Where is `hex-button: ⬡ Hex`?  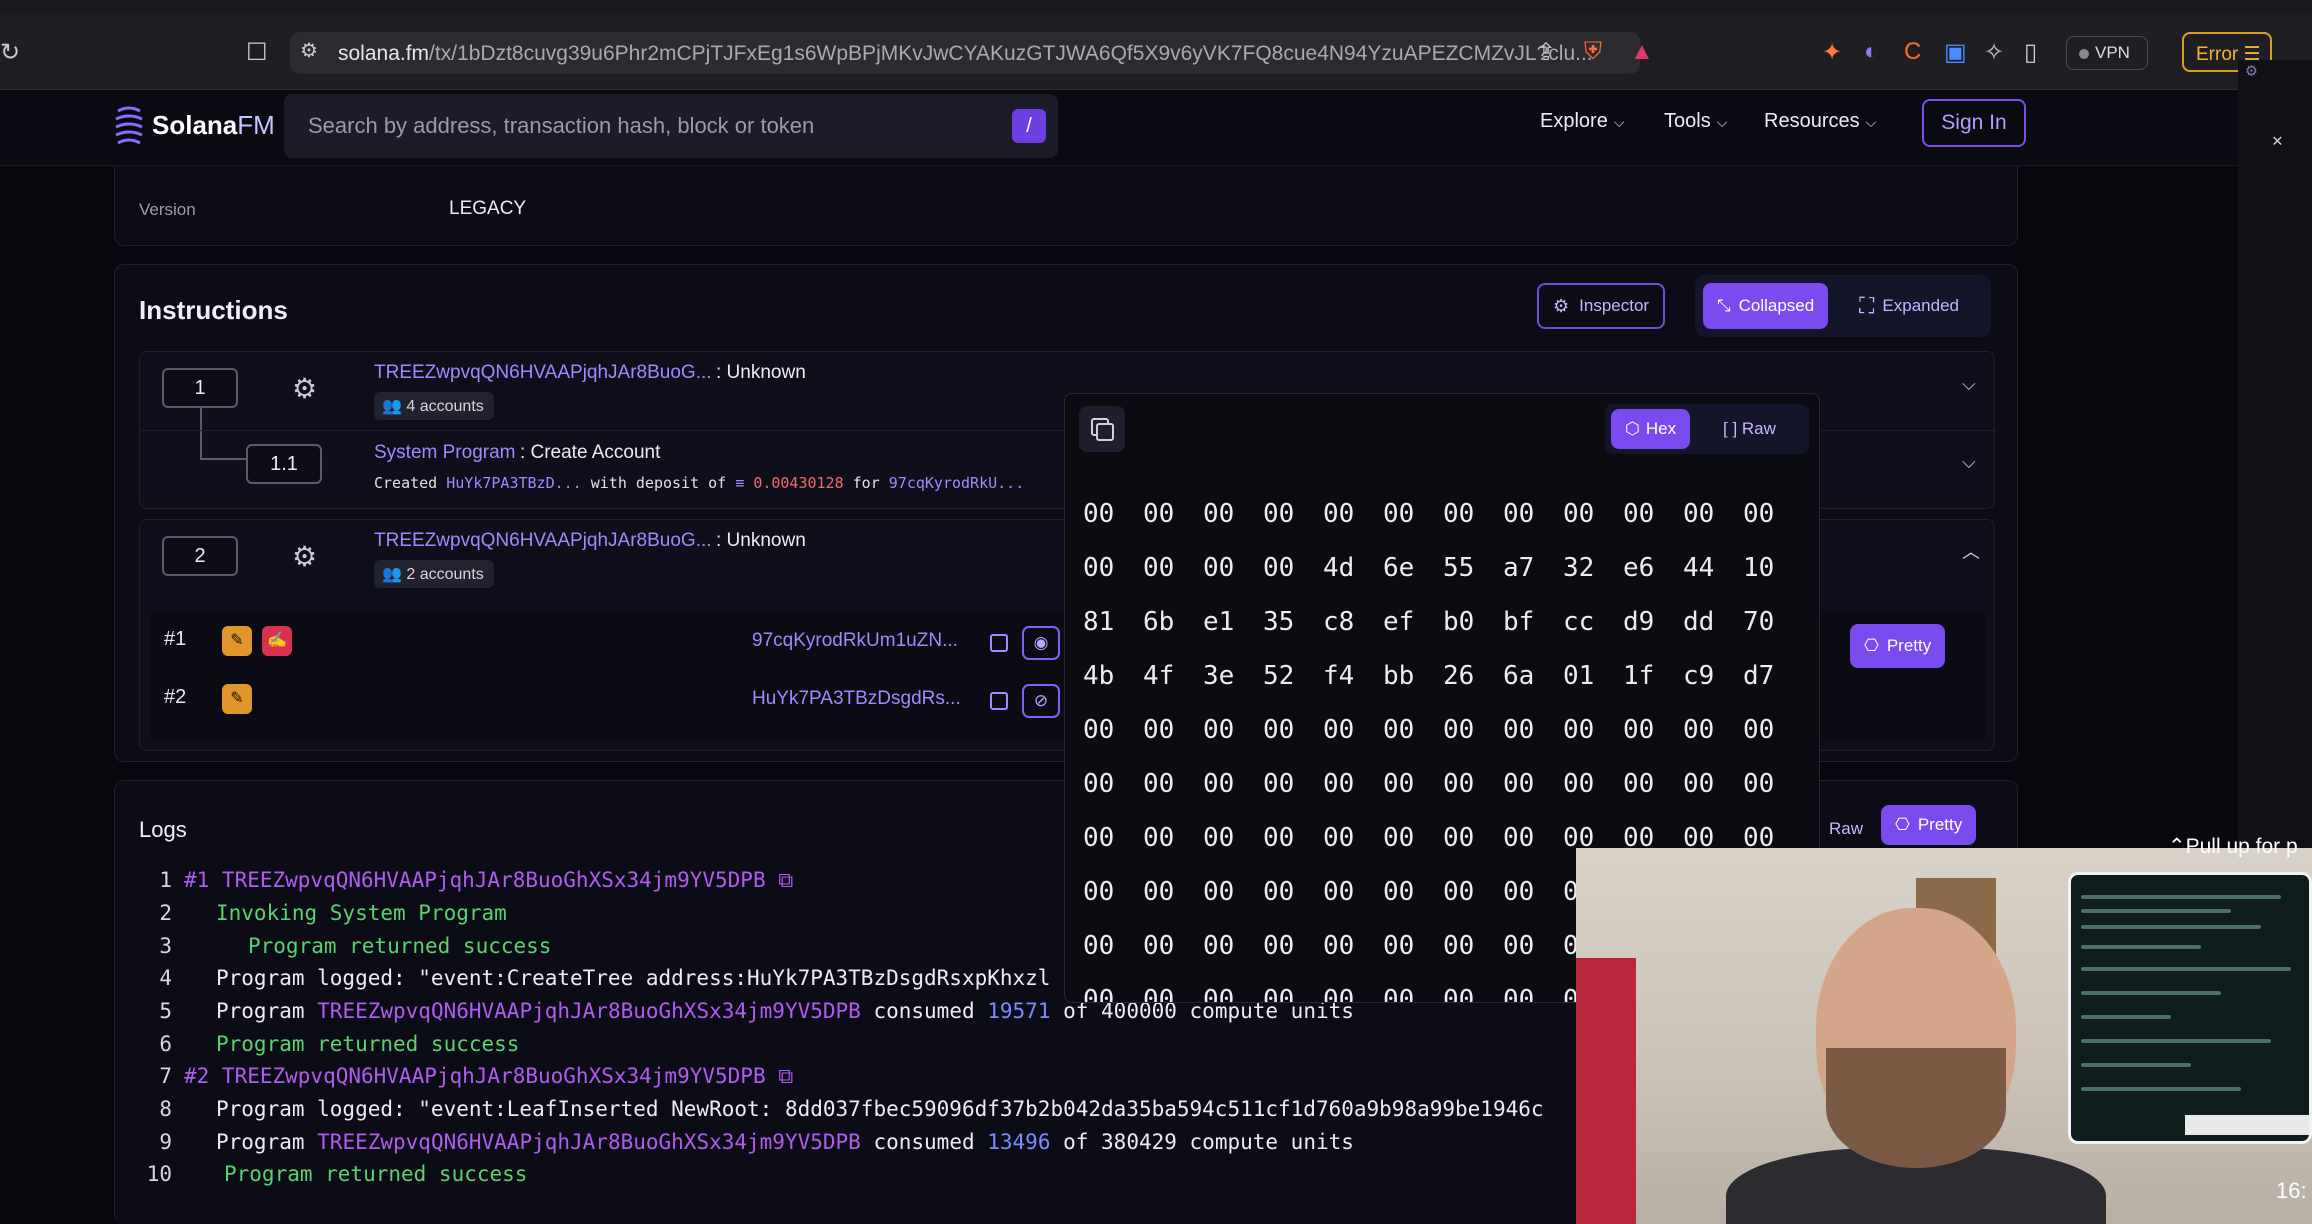 hex-button: ⬡ Hex is located at coordinates (1651, 429).